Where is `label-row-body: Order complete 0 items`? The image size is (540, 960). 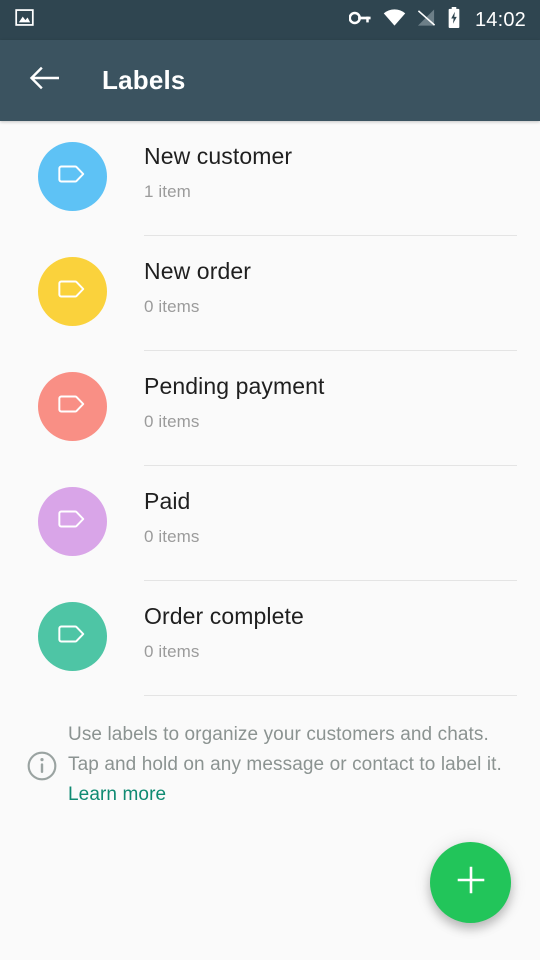
label-row-body: Order complete 0 items is located at coordinates (342, 638).